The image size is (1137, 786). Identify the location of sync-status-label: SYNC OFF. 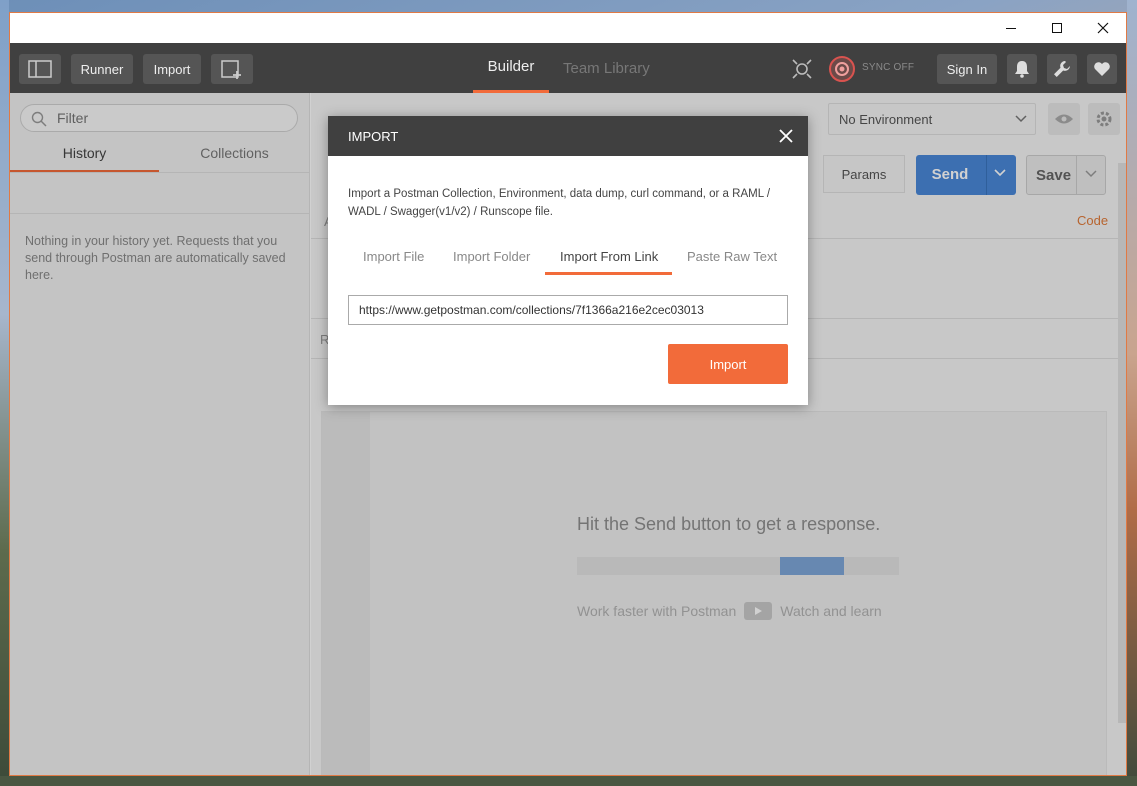
(888, 67).